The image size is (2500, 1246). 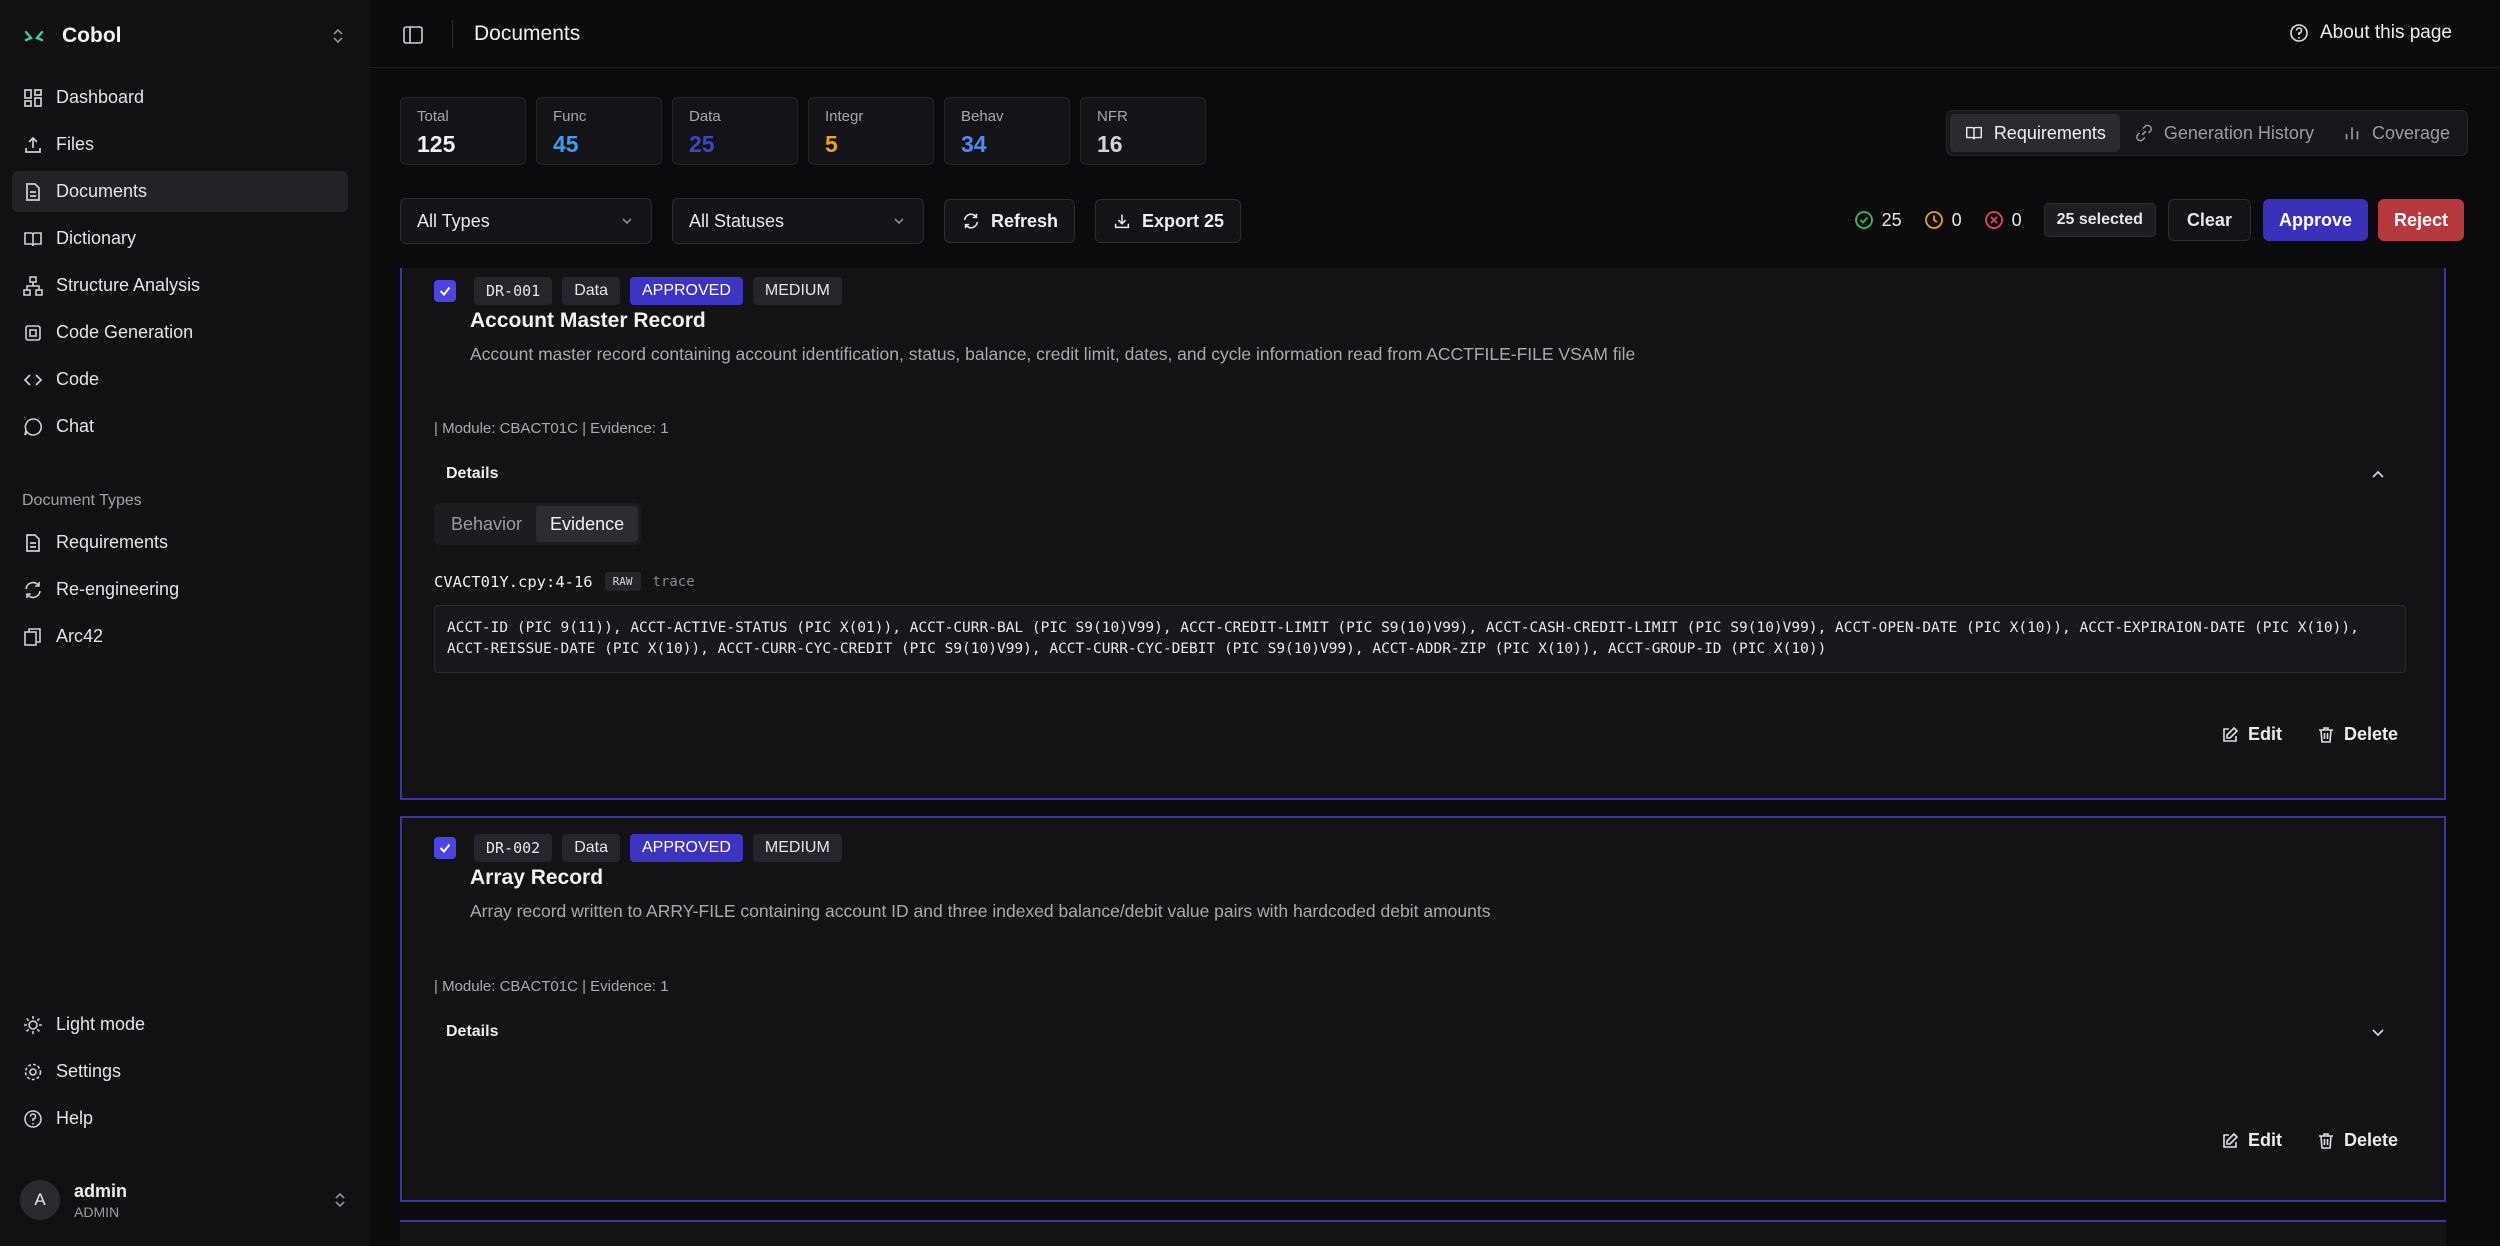 What do you see at coordinates (2143, 133) in the screenshot?
I see `link-icon` at bounding box center [2143, 133].